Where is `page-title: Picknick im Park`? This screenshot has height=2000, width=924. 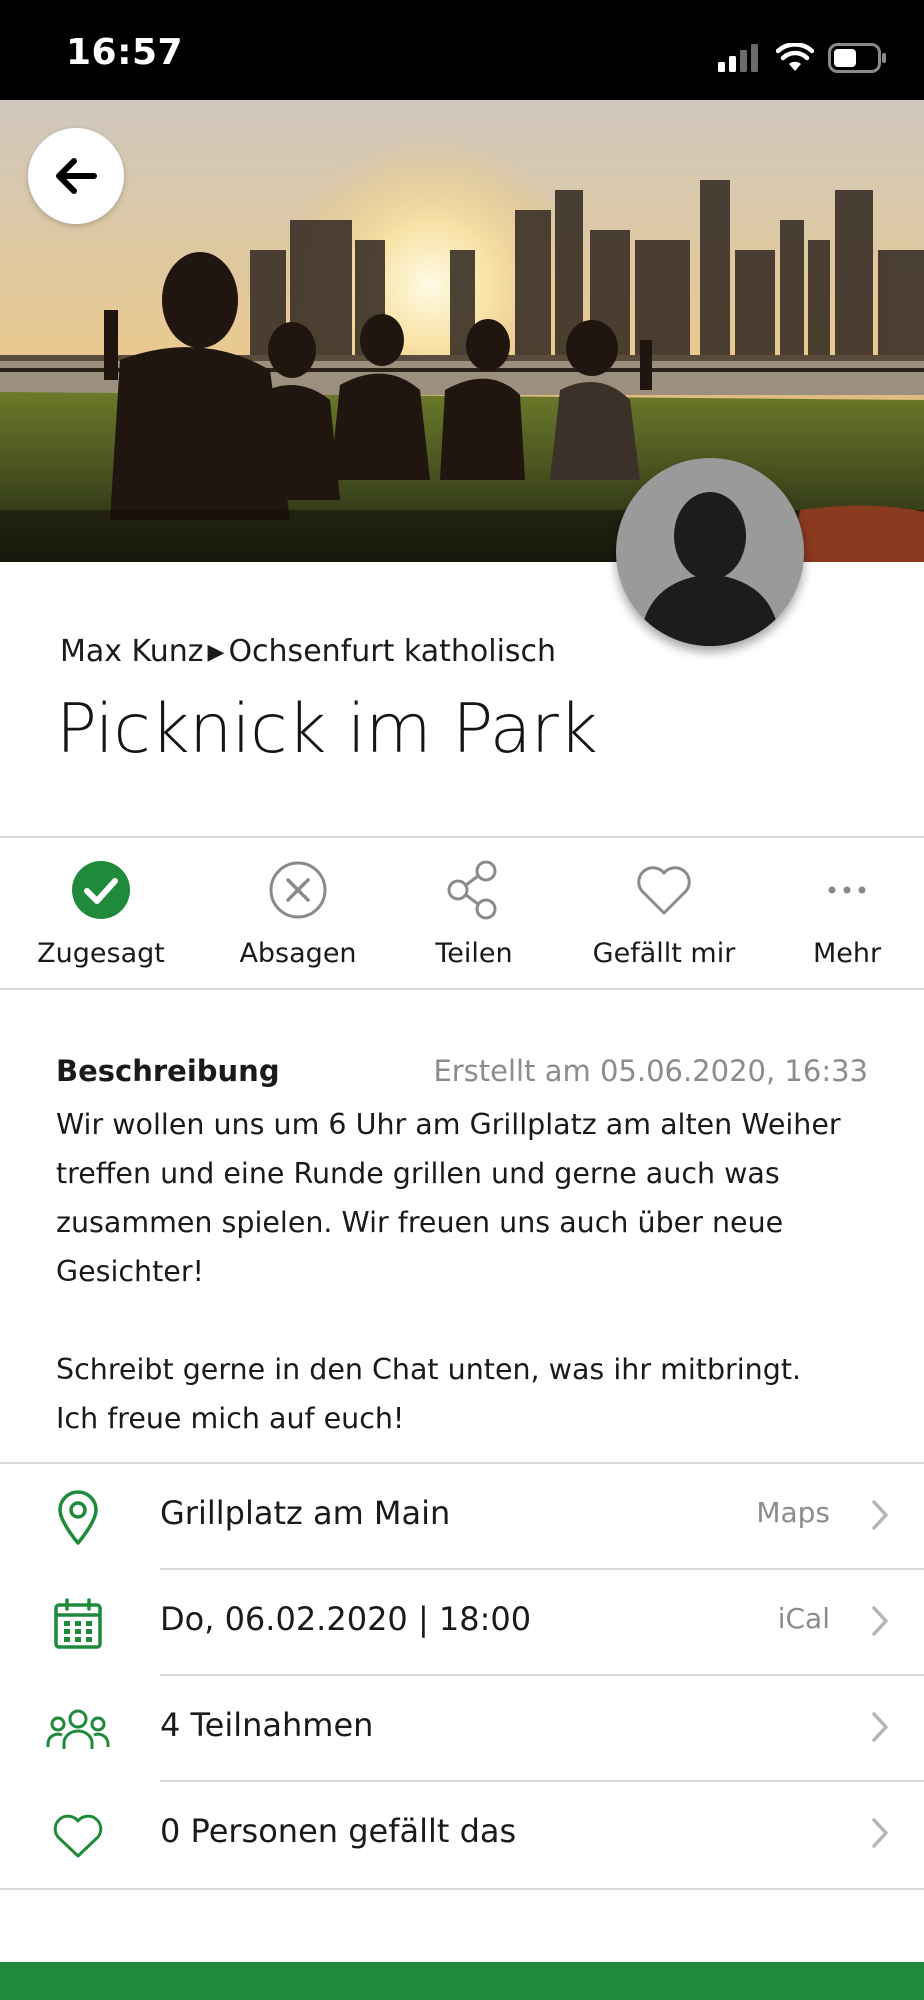
page-title: Picknick im Park is located at coordinates (327, 729).